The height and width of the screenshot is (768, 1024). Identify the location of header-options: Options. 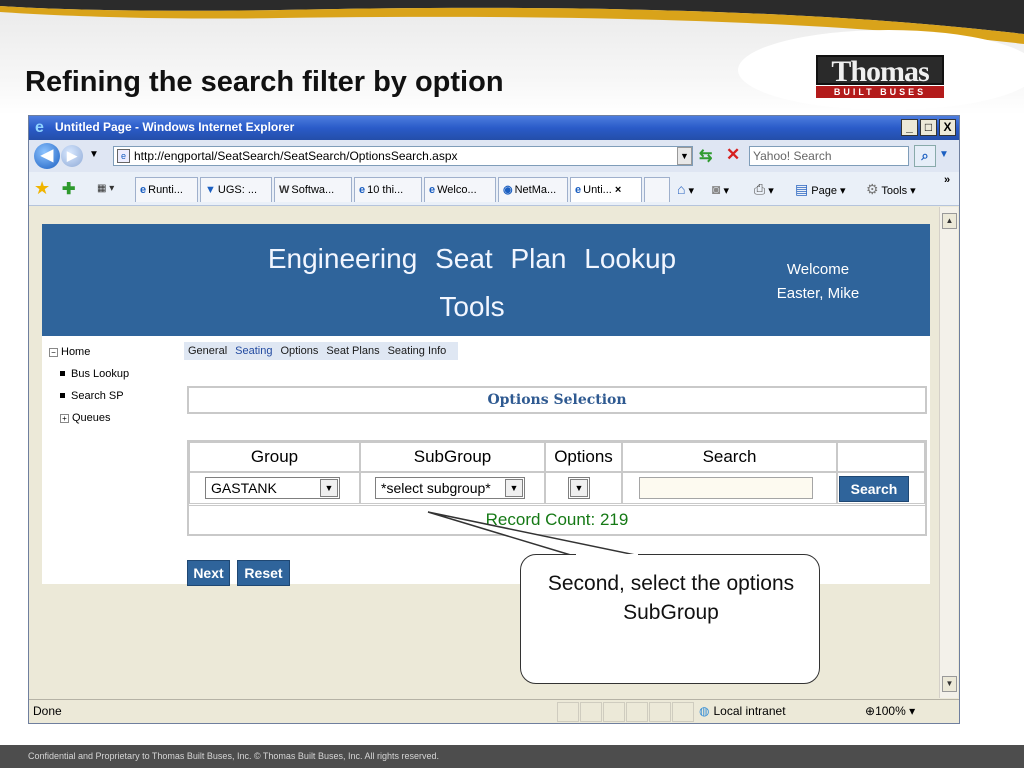
(583, 457).